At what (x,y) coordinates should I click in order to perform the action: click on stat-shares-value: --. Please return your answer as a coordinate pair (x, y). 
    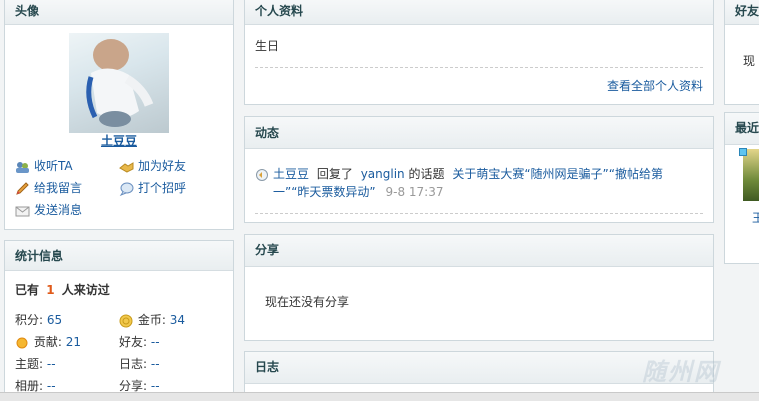
    Looking at the image, I should click on (155, 386).